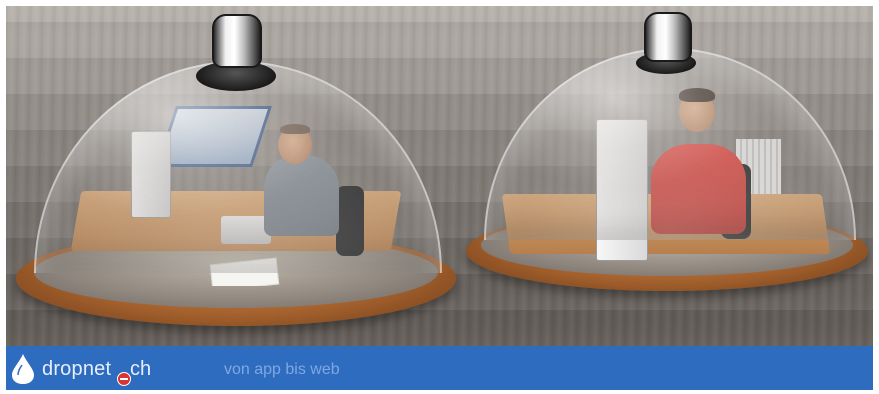  I want to click on handle-right, so click(668, 37).